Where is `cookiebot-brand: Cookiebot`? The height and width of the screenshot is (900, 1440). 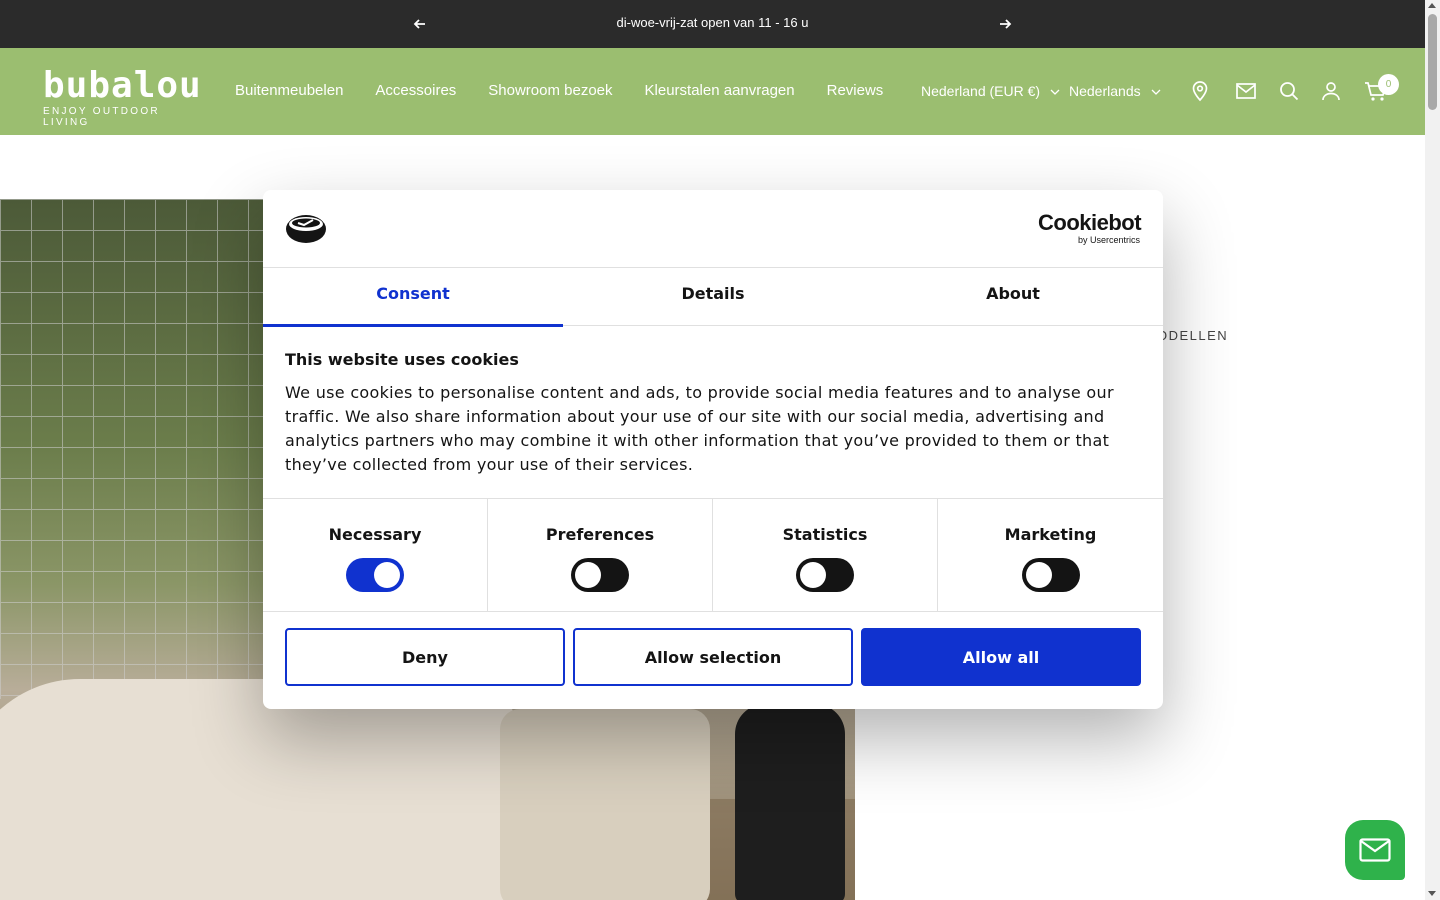
cookiebot-brand: Cookiebot is located at coordinates (1090, 222).